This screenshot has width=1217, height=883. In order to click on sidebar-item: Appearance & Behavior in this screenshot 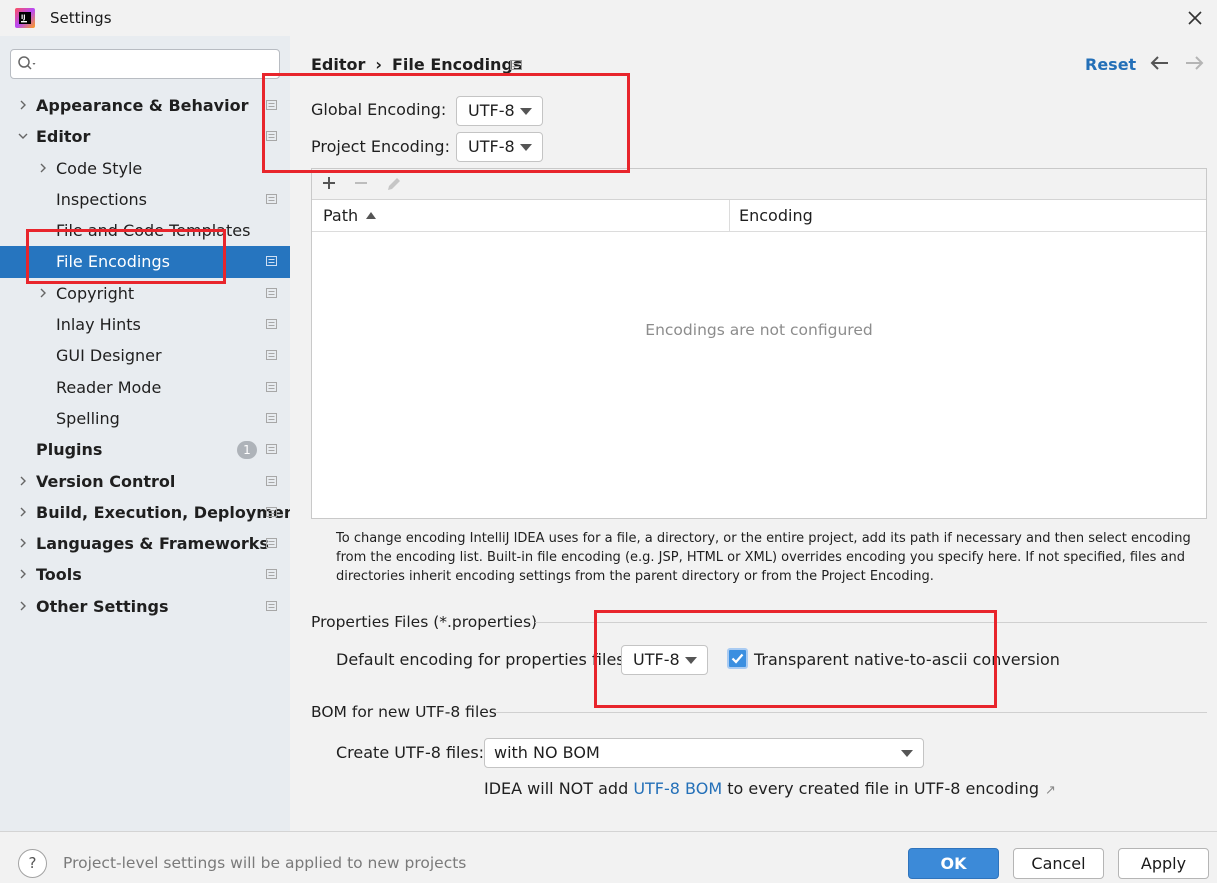, I will do `click(145, 105)`.